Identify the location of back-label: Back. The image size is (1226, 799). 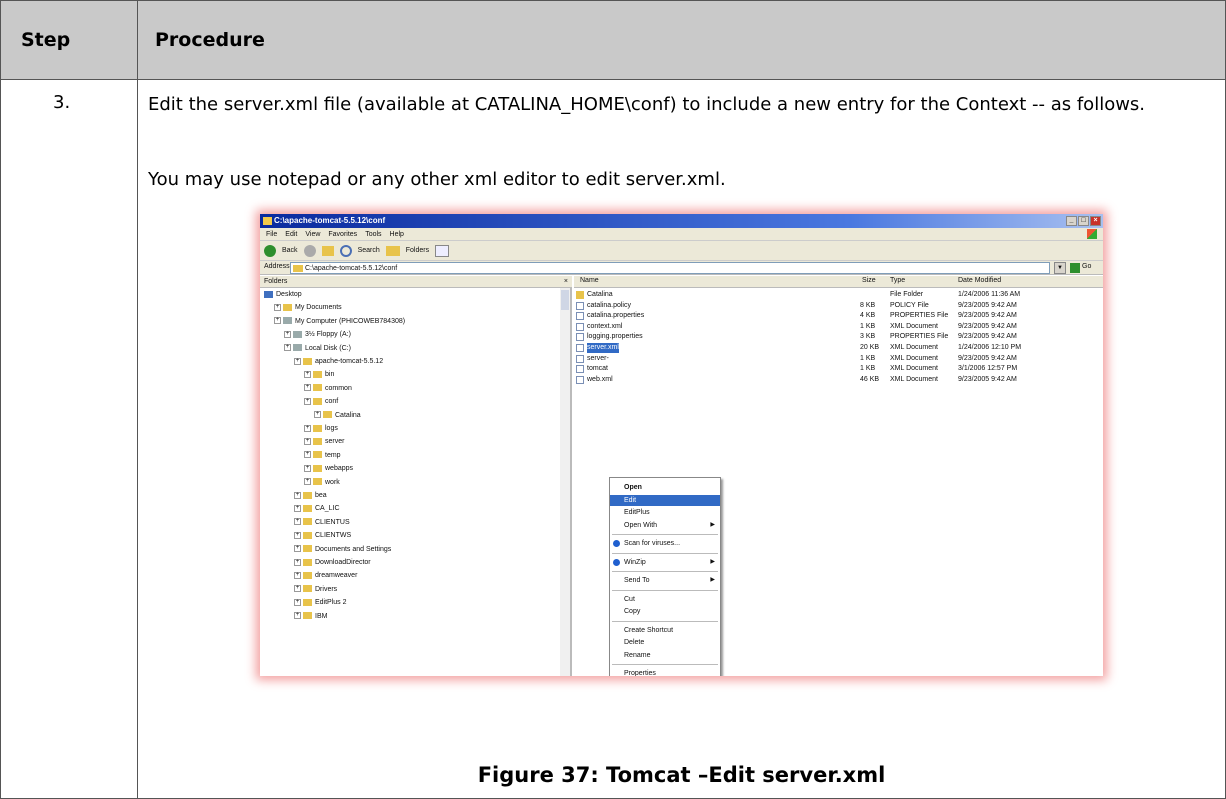
(290, 250).